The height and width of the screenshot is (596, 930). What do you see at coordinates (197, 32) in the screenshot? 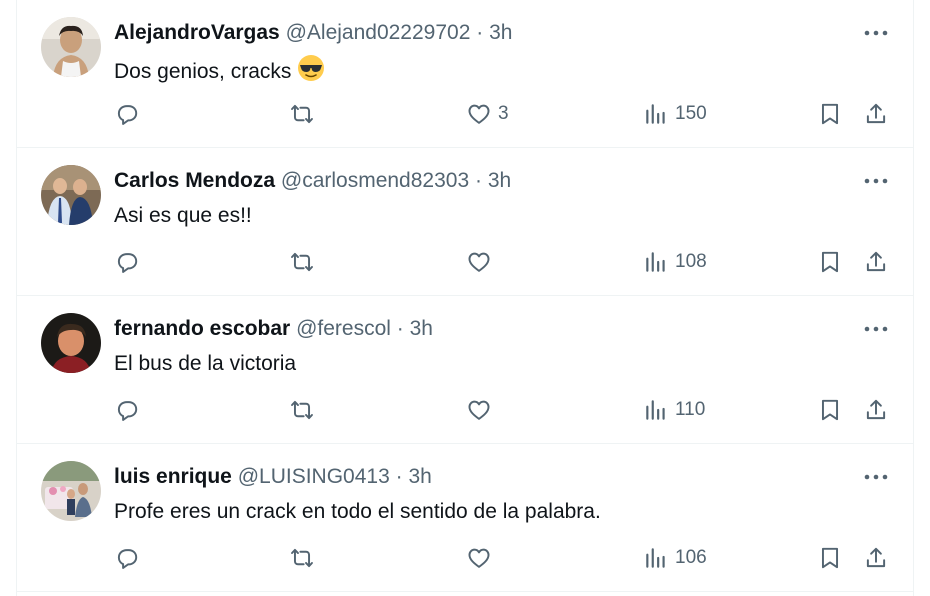
I see `author-name: AlejandroVargas` at bounding box center [197, 32].